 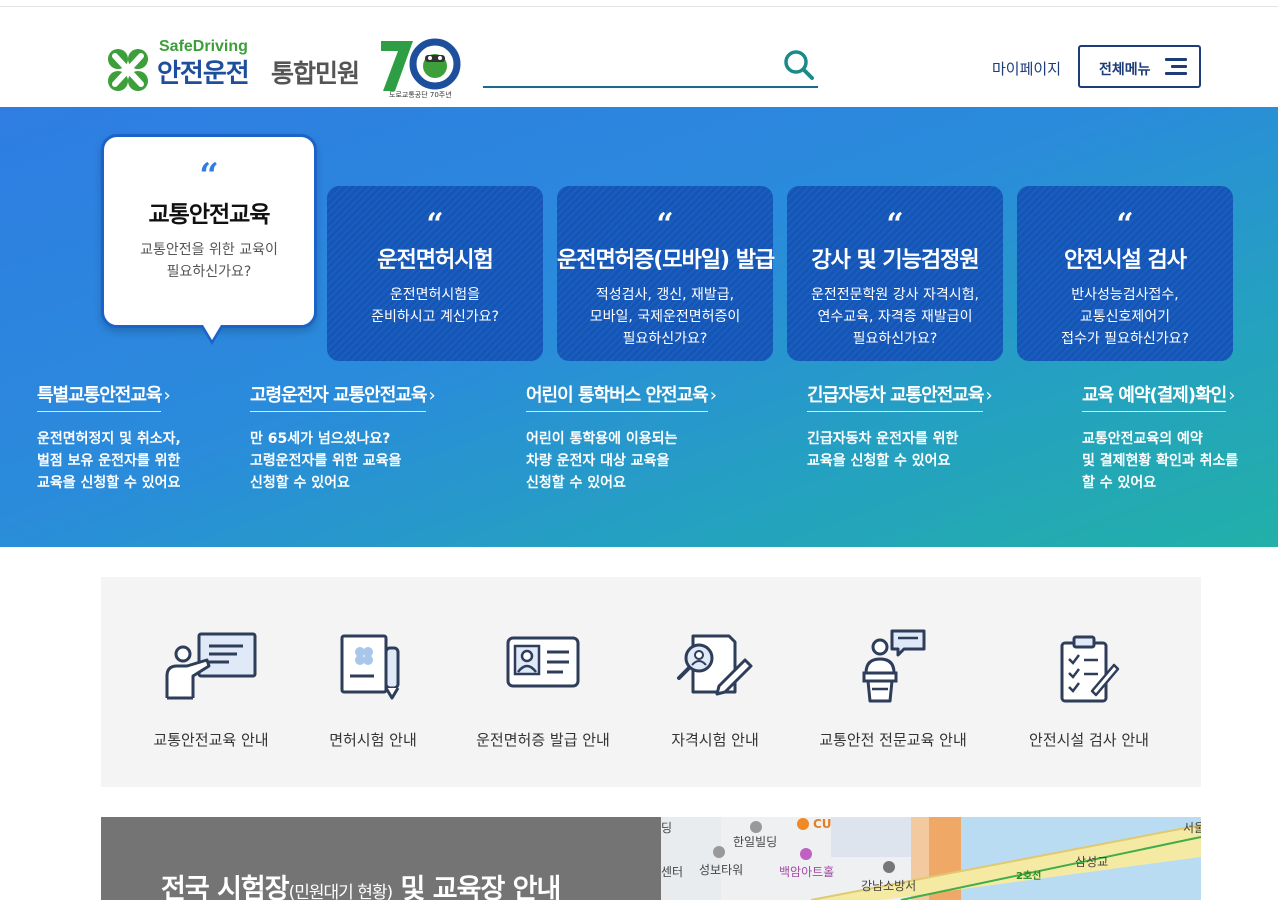 I want to click on link-title: 고령운전자 교통안전교육, so click(x=338, y=396).